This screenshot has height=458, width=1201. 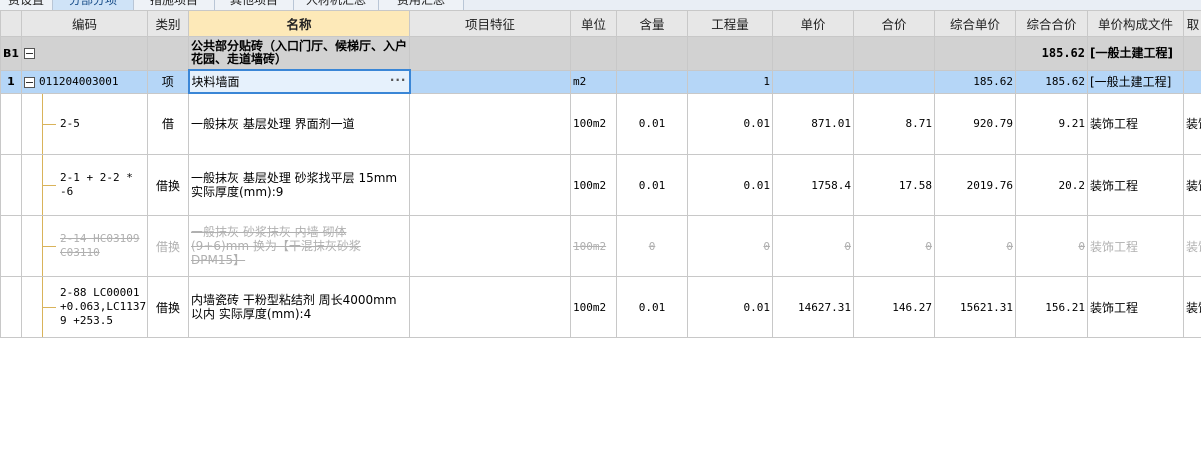 What do you see at coordinates (730, 81) in the screenshot?
I see `item-qty: 1` at bounding box center [730, 81].